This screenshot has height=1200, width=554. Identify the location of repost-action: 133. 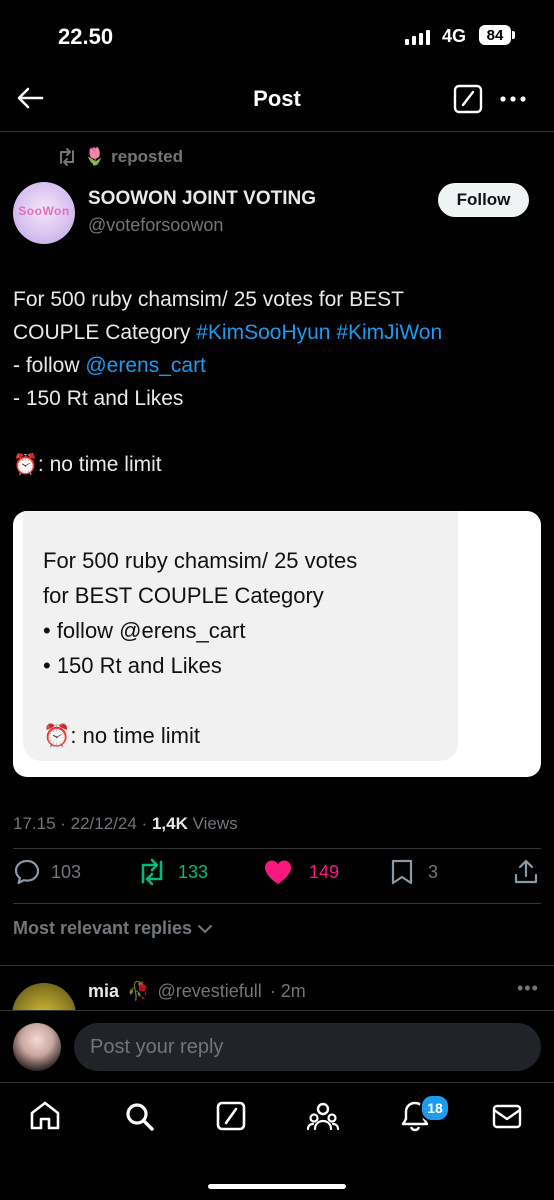
(172, 872).